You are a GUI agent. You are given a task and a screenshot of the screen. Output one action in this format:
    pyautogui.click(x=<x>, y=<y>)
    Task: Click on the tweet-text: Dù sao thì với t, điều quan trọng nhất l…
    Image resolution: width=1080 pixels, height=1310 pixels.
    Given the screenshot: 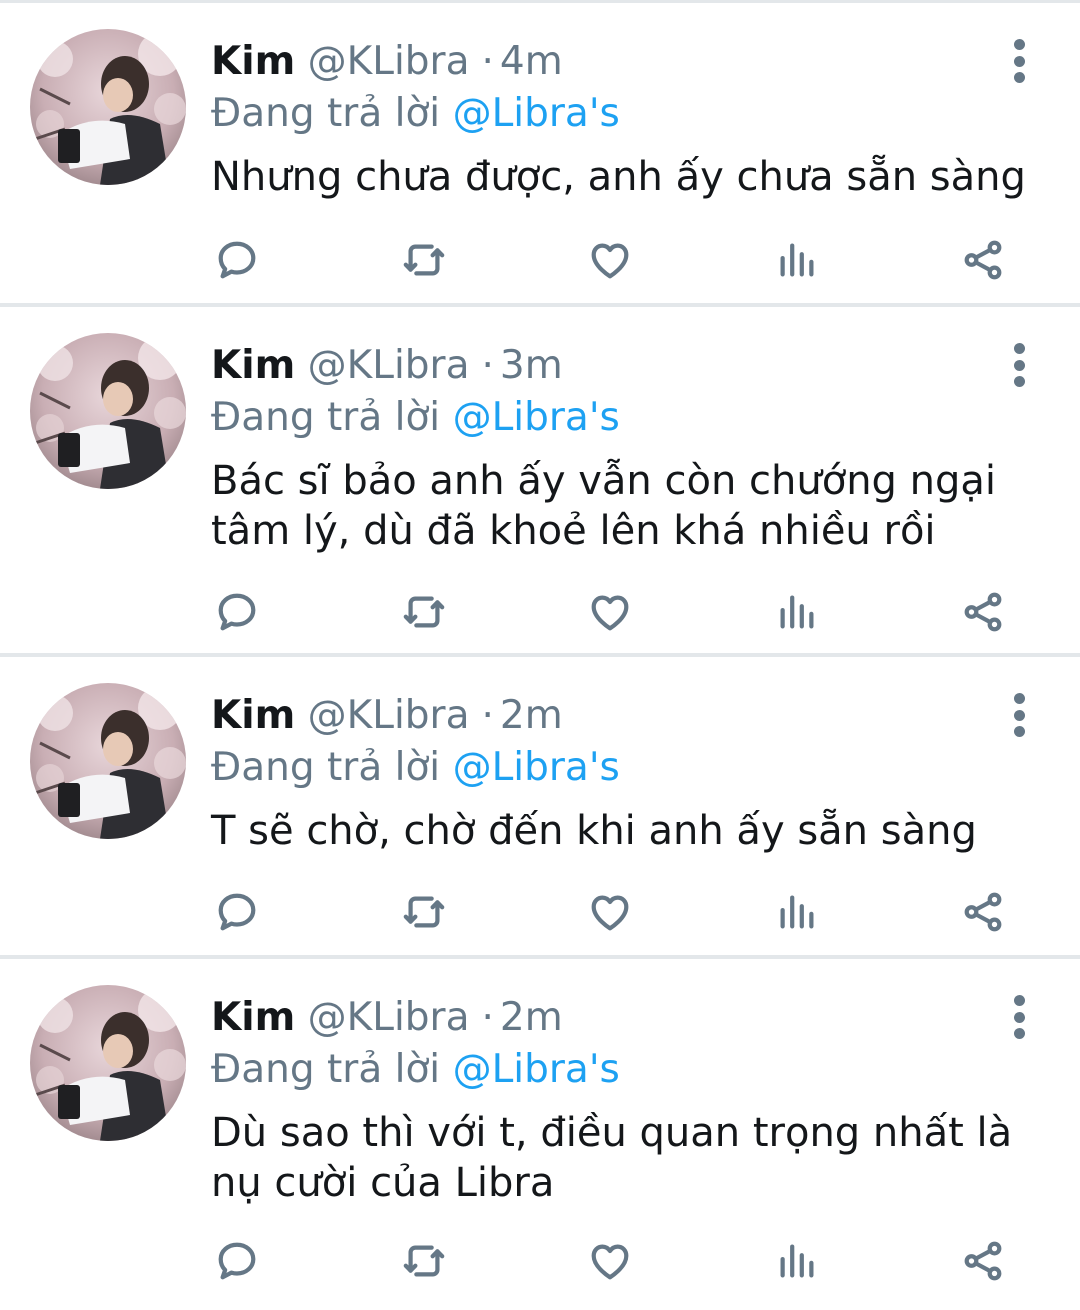 What is the action you would take?
    pyautogui.click(x=612, y=1158)
    